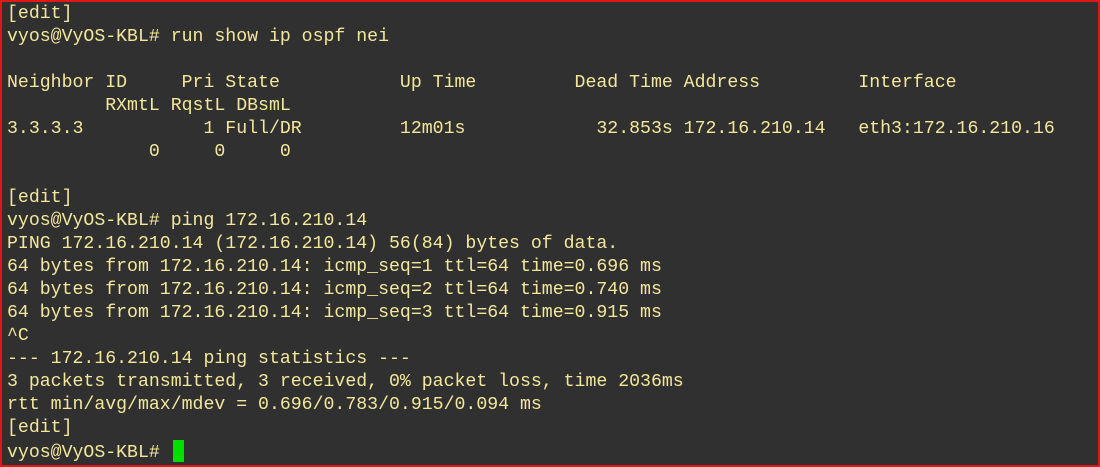 The width and height of the screenshot is (1100, 467). What do you see at coordinates (552, 451) in the screenshot?
I see `prompt-line: vyos@VyOS-KBL#` at bounding box center [552, 451].